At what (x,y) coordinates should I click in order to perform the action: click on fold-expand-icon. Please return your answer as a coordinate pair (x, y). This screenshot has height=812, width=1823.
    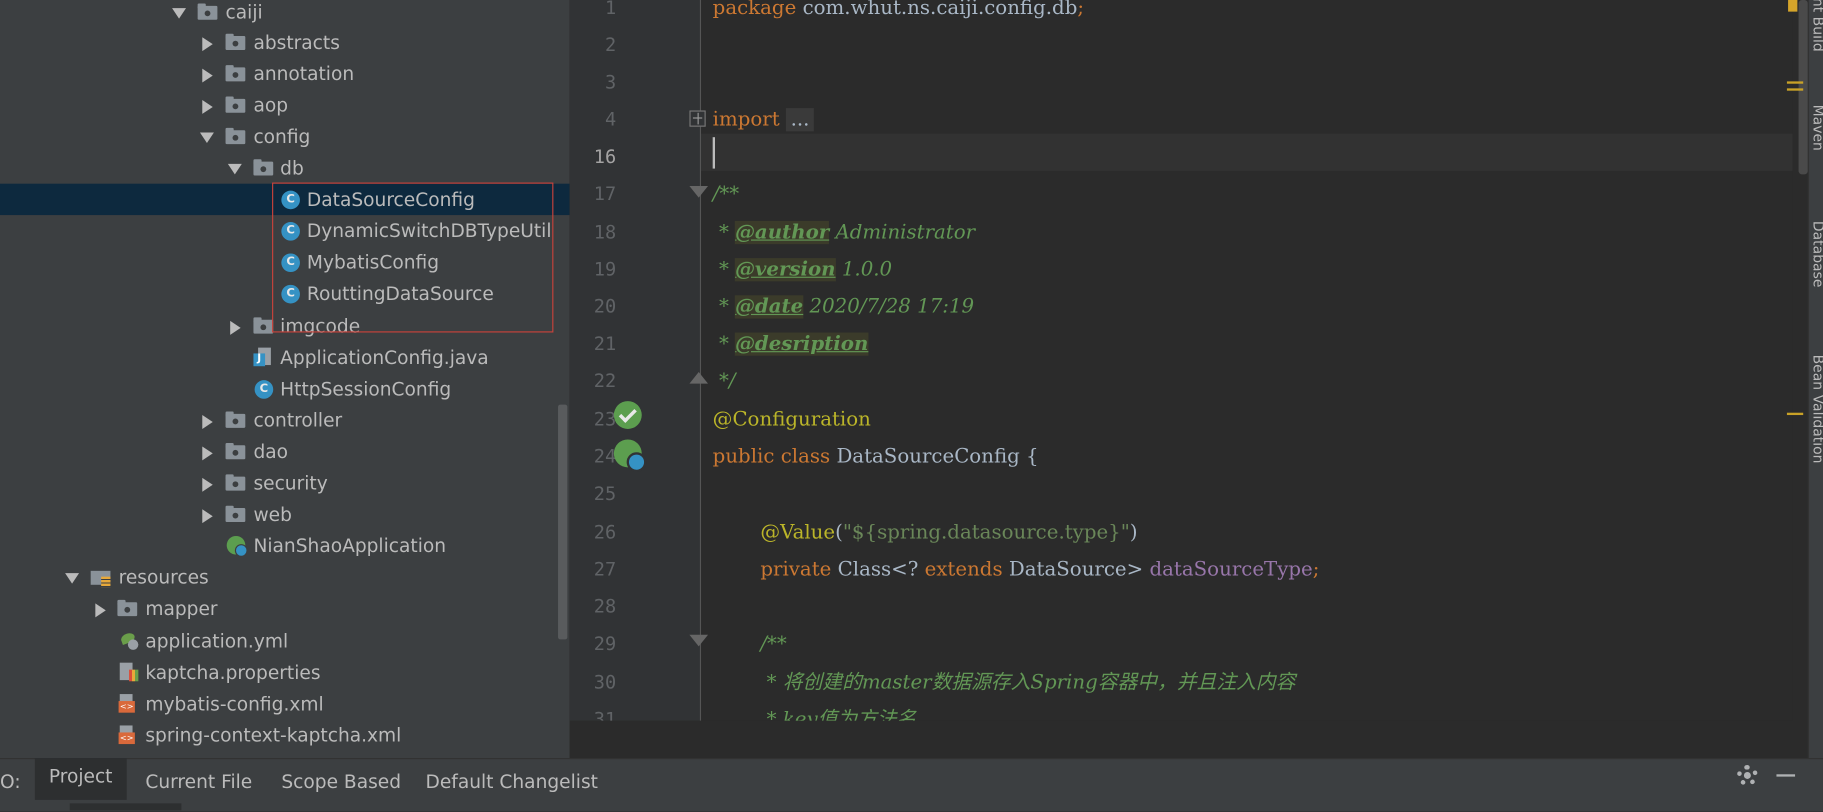
    Looking at the image, I should click on (697, 118).